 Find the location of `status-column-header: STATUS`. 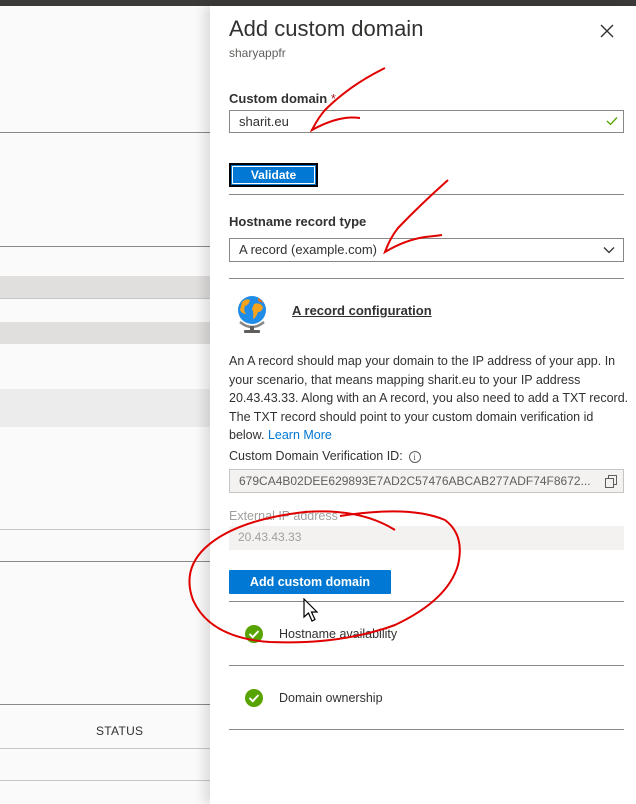

status-column-header: STATUS is located at coordinates (120, 731).